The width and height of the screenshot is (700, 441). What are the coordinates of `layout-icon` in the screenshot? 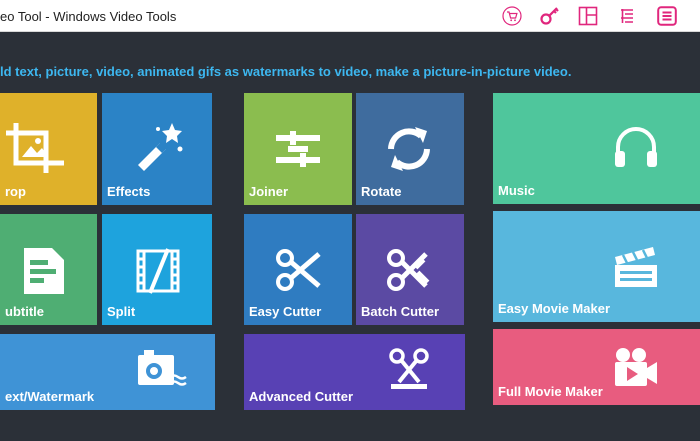 It's located at (588, 16).